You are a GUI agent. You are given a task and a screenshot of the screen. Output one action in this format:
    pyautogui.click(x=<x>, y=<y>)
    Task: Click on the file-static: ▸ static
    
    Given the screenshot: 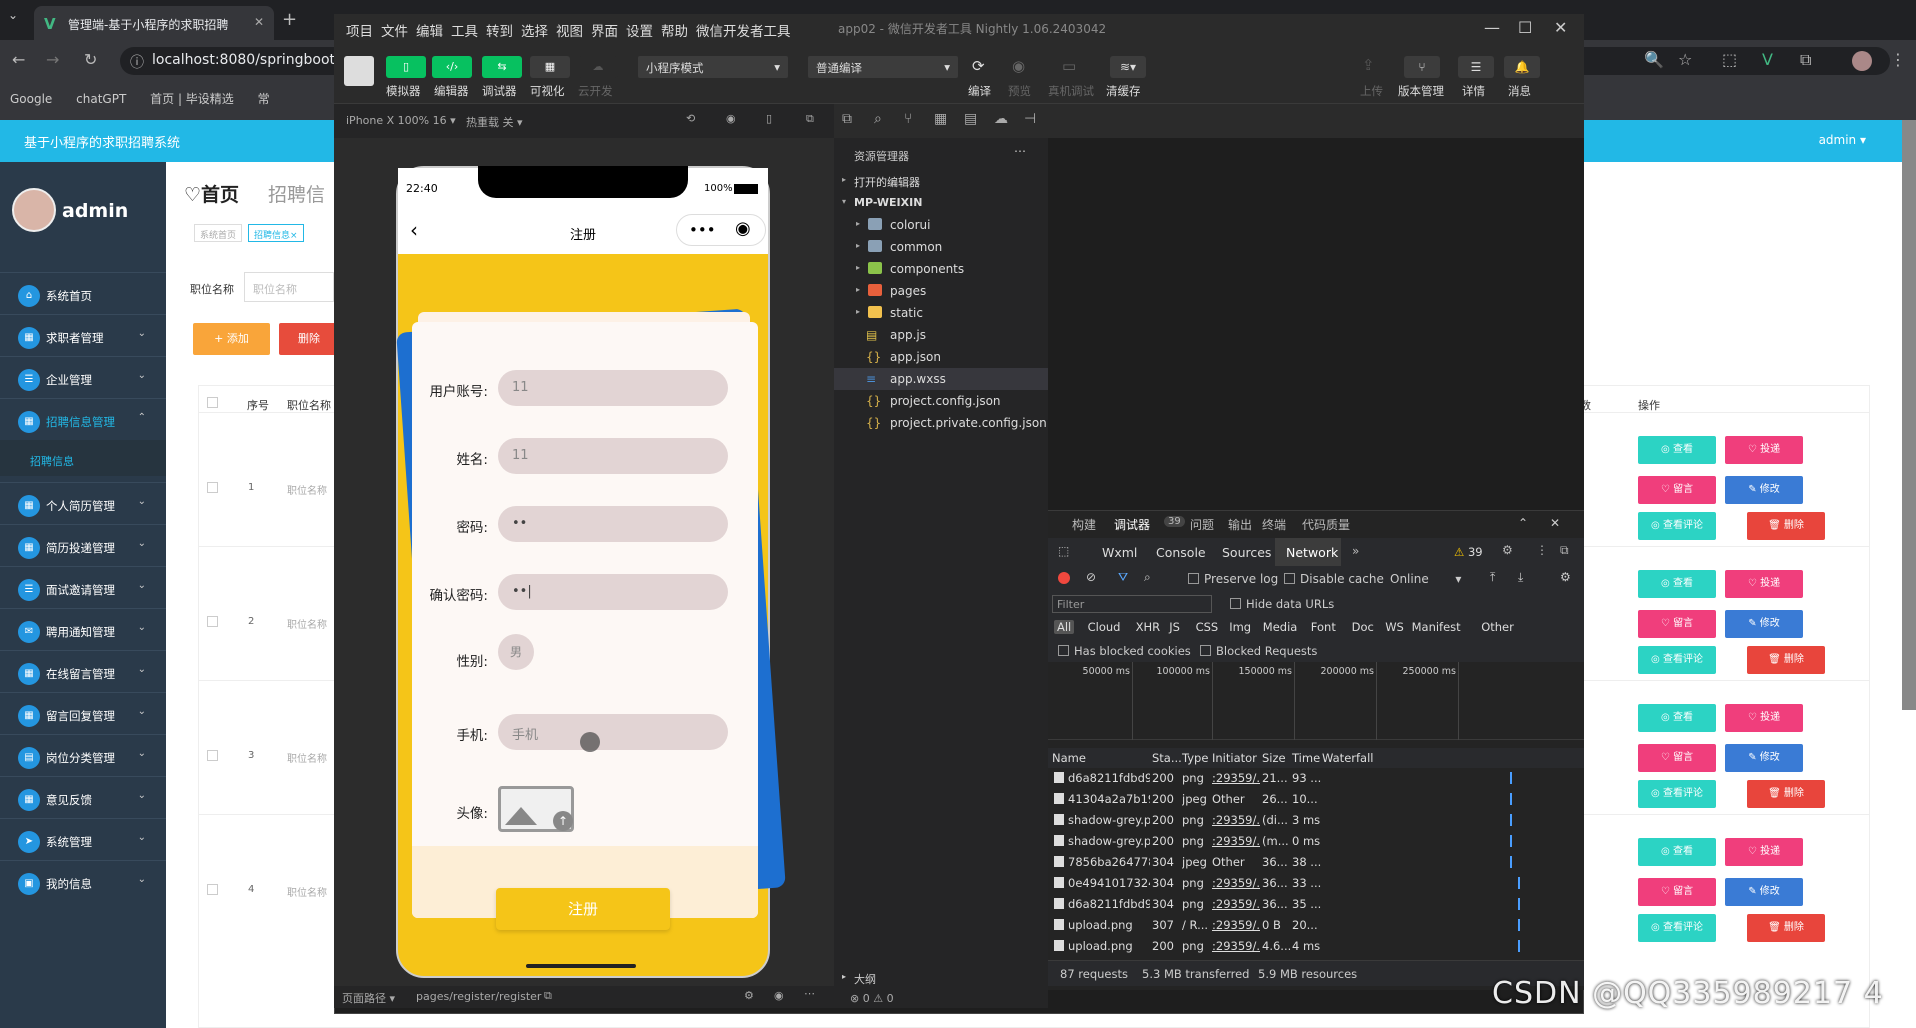 What is the action you would take?
    pyautogui.click(x=941, y=313)
    